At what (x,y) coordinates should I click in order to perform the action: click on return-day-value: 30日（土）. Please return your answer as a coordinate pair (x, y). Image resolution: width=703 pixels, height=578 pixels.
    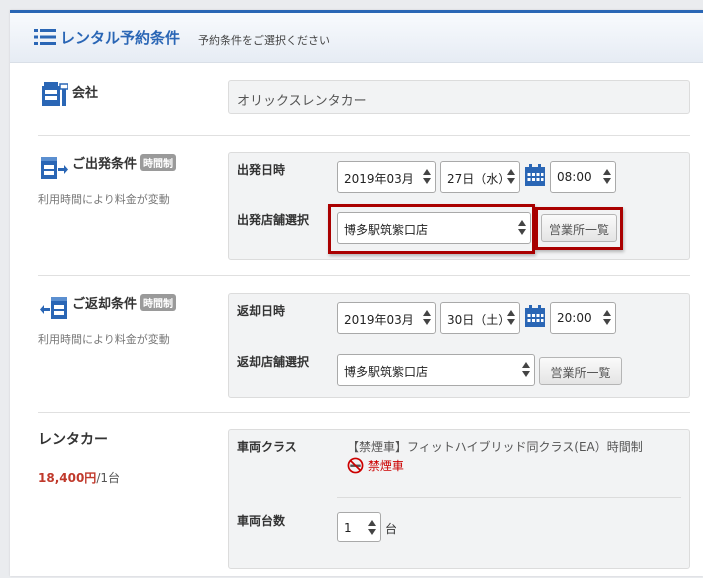
    Looking at the image, I should click on (479, 320).